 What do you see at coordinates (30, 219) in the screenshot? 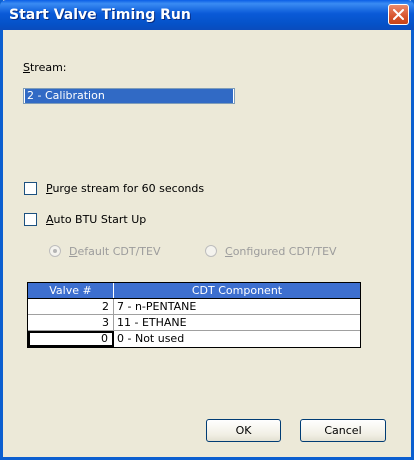
I see `auto-btu-checkbox` at bounding box center [30, 219].